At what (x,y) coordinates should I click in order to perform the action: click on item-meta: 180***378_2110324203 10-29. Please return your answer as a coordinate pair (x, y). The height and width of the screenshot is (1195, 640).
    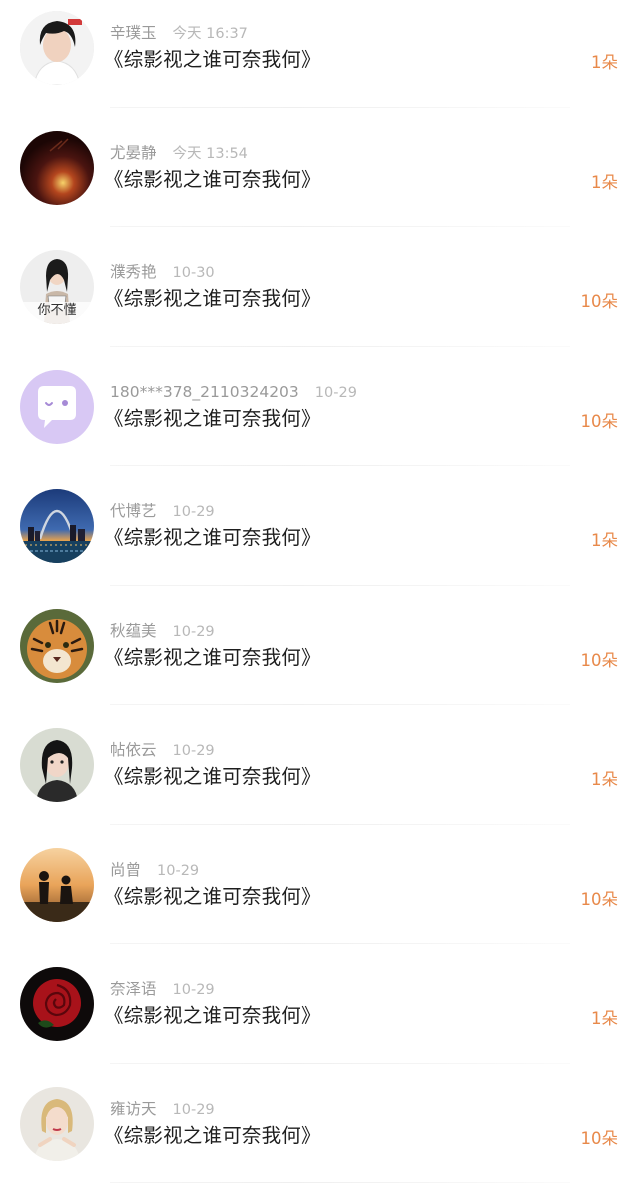
    Looking at the image, I should click on (233, 392).